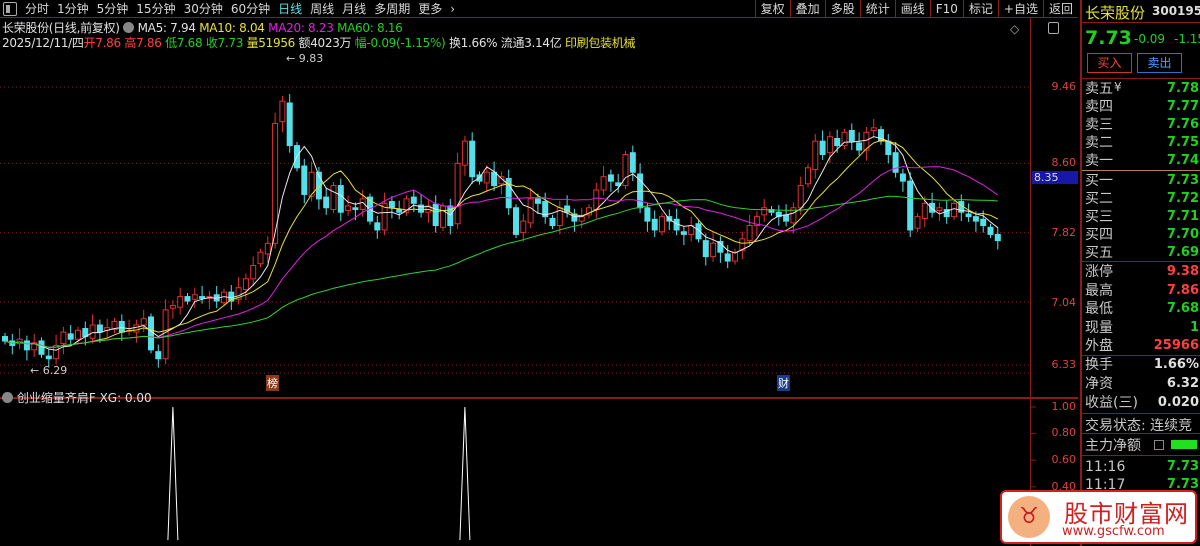 The width and height of the screenshot is (1200, 546). I want to click on mark-button: 标记, so click(980, 9).